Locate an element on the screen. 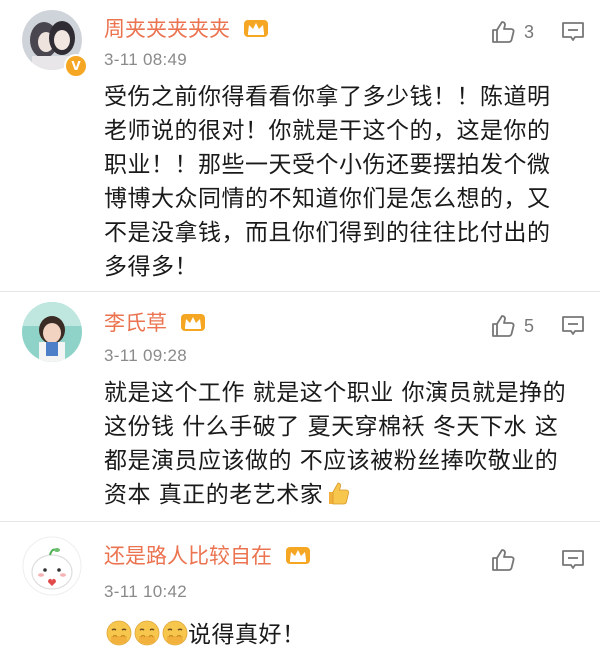 The width and height of the screenshot is (600, 652). username-text: 还是路人比较自在 is located at coordinates (188, 556).